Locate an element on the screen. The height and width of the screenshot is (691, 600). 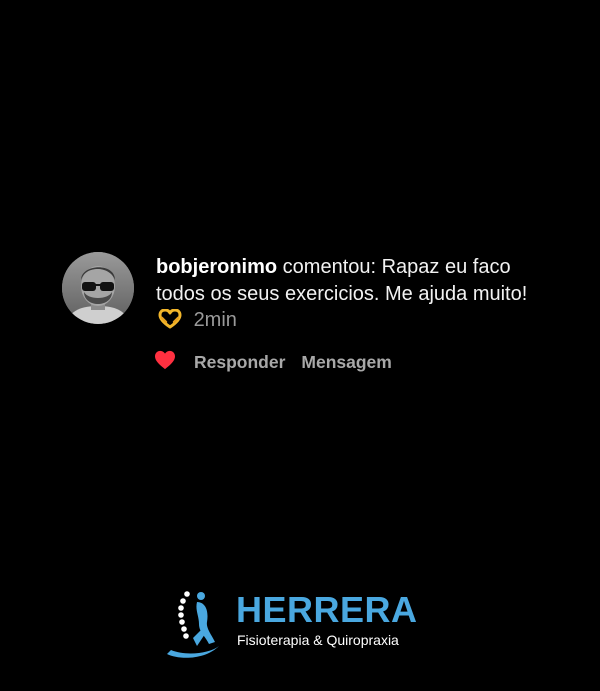
message-button: Mensagem is located at coordinates (346, 362).